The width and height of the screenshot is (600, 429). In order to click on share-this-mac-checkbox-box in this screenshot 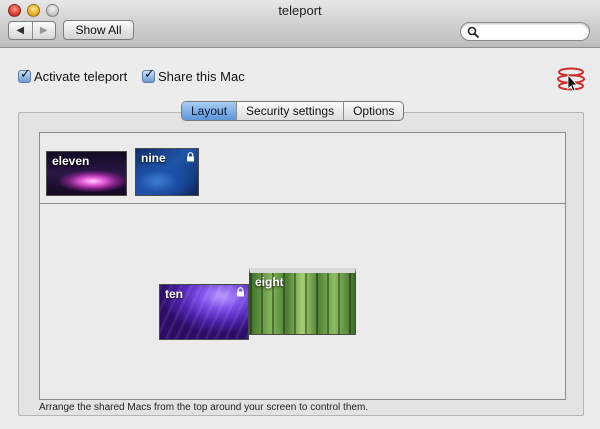, I will do `click(148, 75)`.